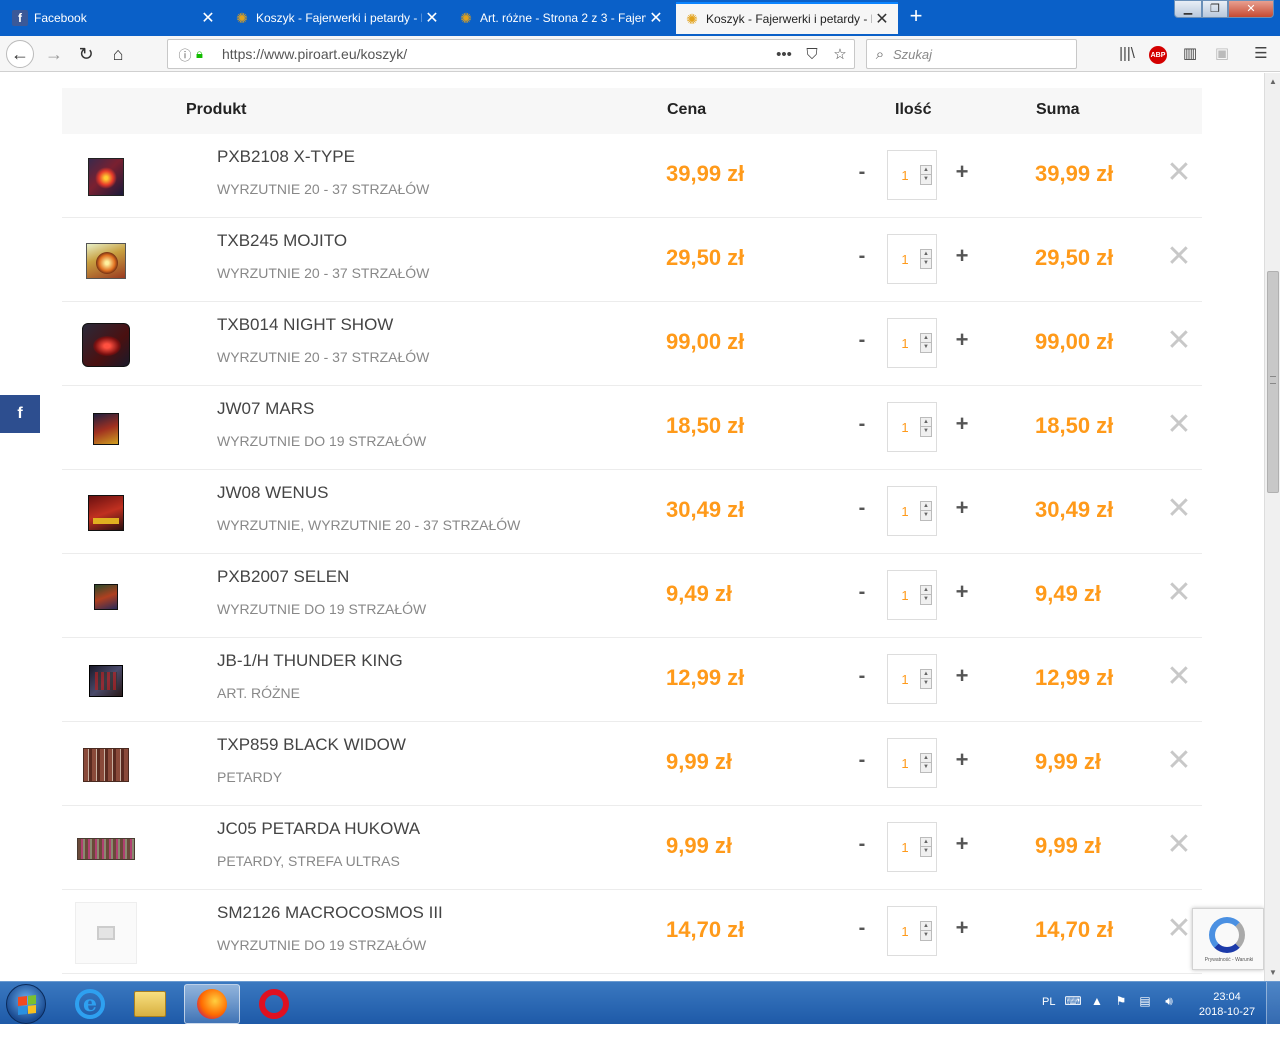  What do you see at coordinates (784, 54) in the screenshot?
I see `page-actions-icon: •••` at bounding box center [784, 54].